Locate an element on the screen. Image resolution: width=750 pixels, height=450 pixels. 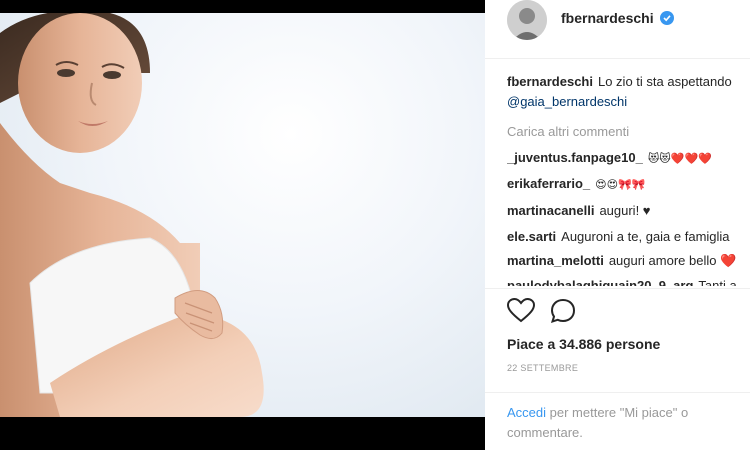
post-date: 22 SETTEMBRE is located at coordinates (543, 368).